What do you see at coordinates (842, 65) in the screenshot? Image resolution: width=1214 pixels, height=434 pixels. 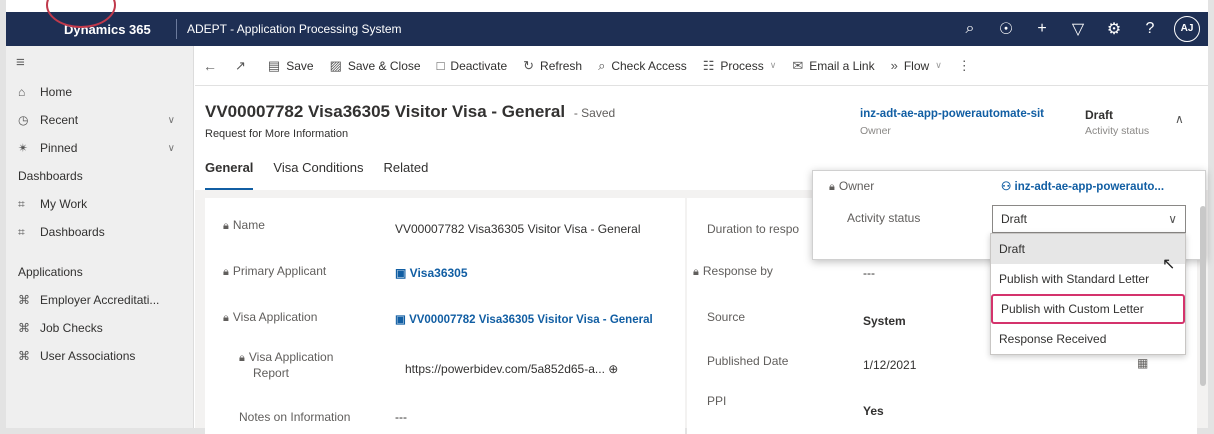 I see `email-link-label: Email a Link` at bounding box center [842, 65].